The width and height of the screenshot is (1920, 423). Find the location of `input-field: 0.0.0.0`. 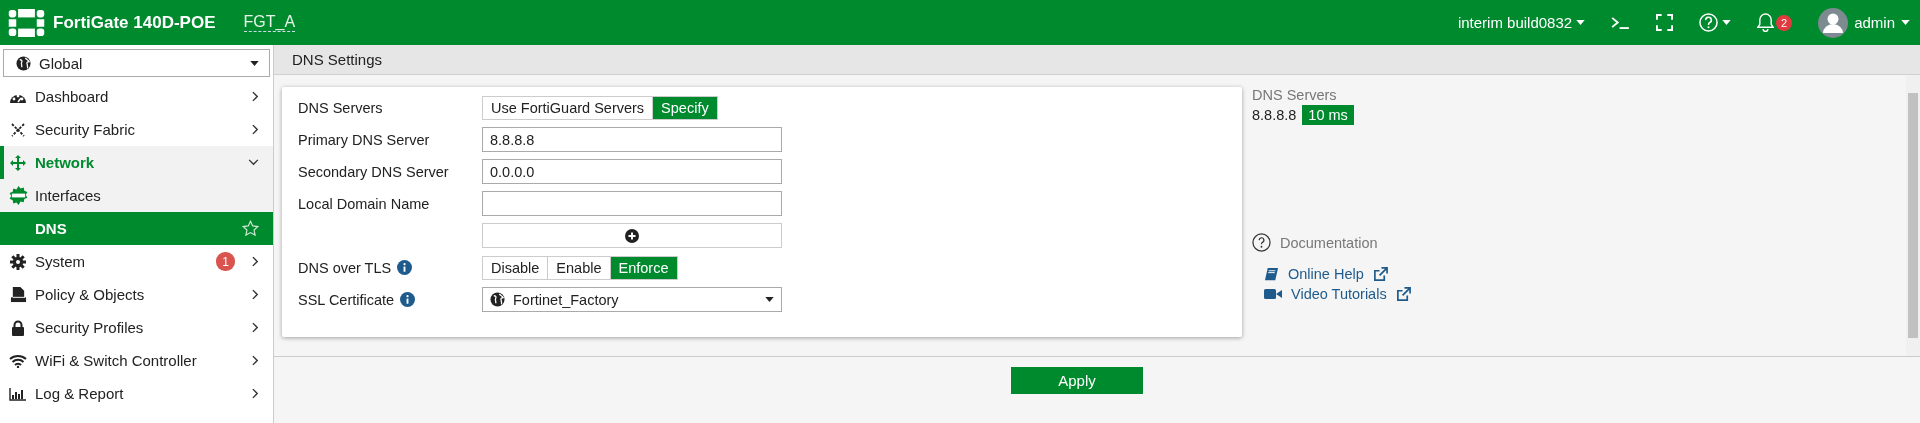

input-field: 0.0.0.0 is located at coordinates (632, 171).